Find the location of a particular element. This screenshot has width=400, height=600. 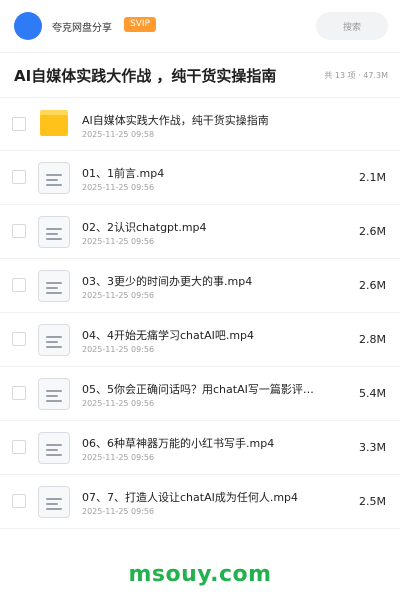

list-item: AI自媒体实践大作战，纯干货实操指南 2025-11-25 09:58 is located at coordinates (200, 124).